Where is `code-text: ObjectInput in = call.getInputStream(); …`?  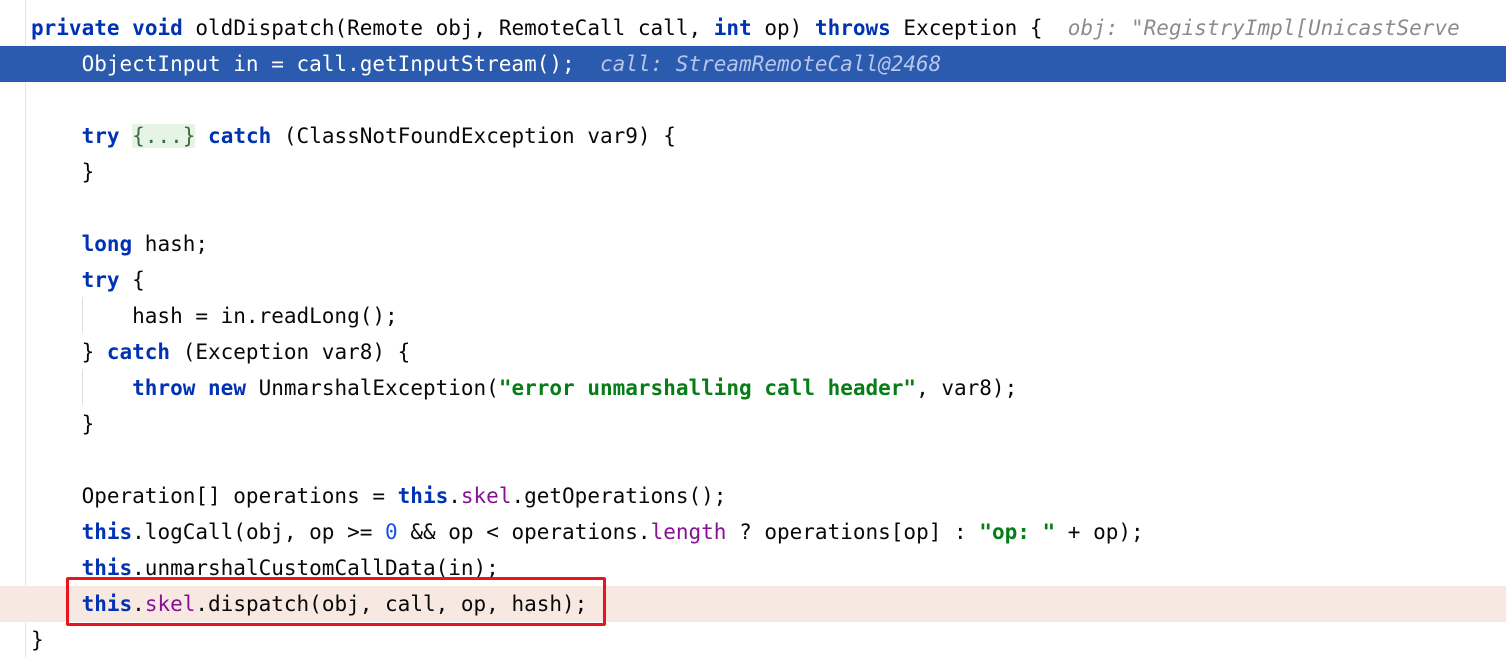
code-text: ObjectInput in = call.getInputStream(); … is located at coordinates (486, 64).